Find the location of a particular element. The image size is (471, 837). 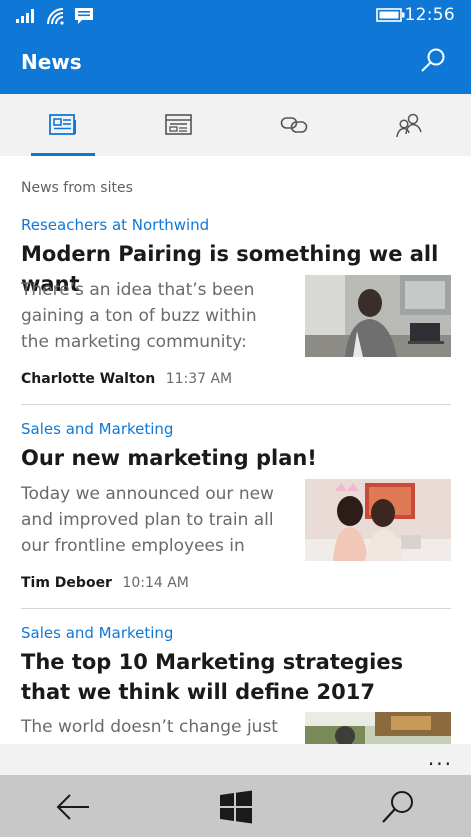

windows-logo-icon is located at coordinates (236, 807).